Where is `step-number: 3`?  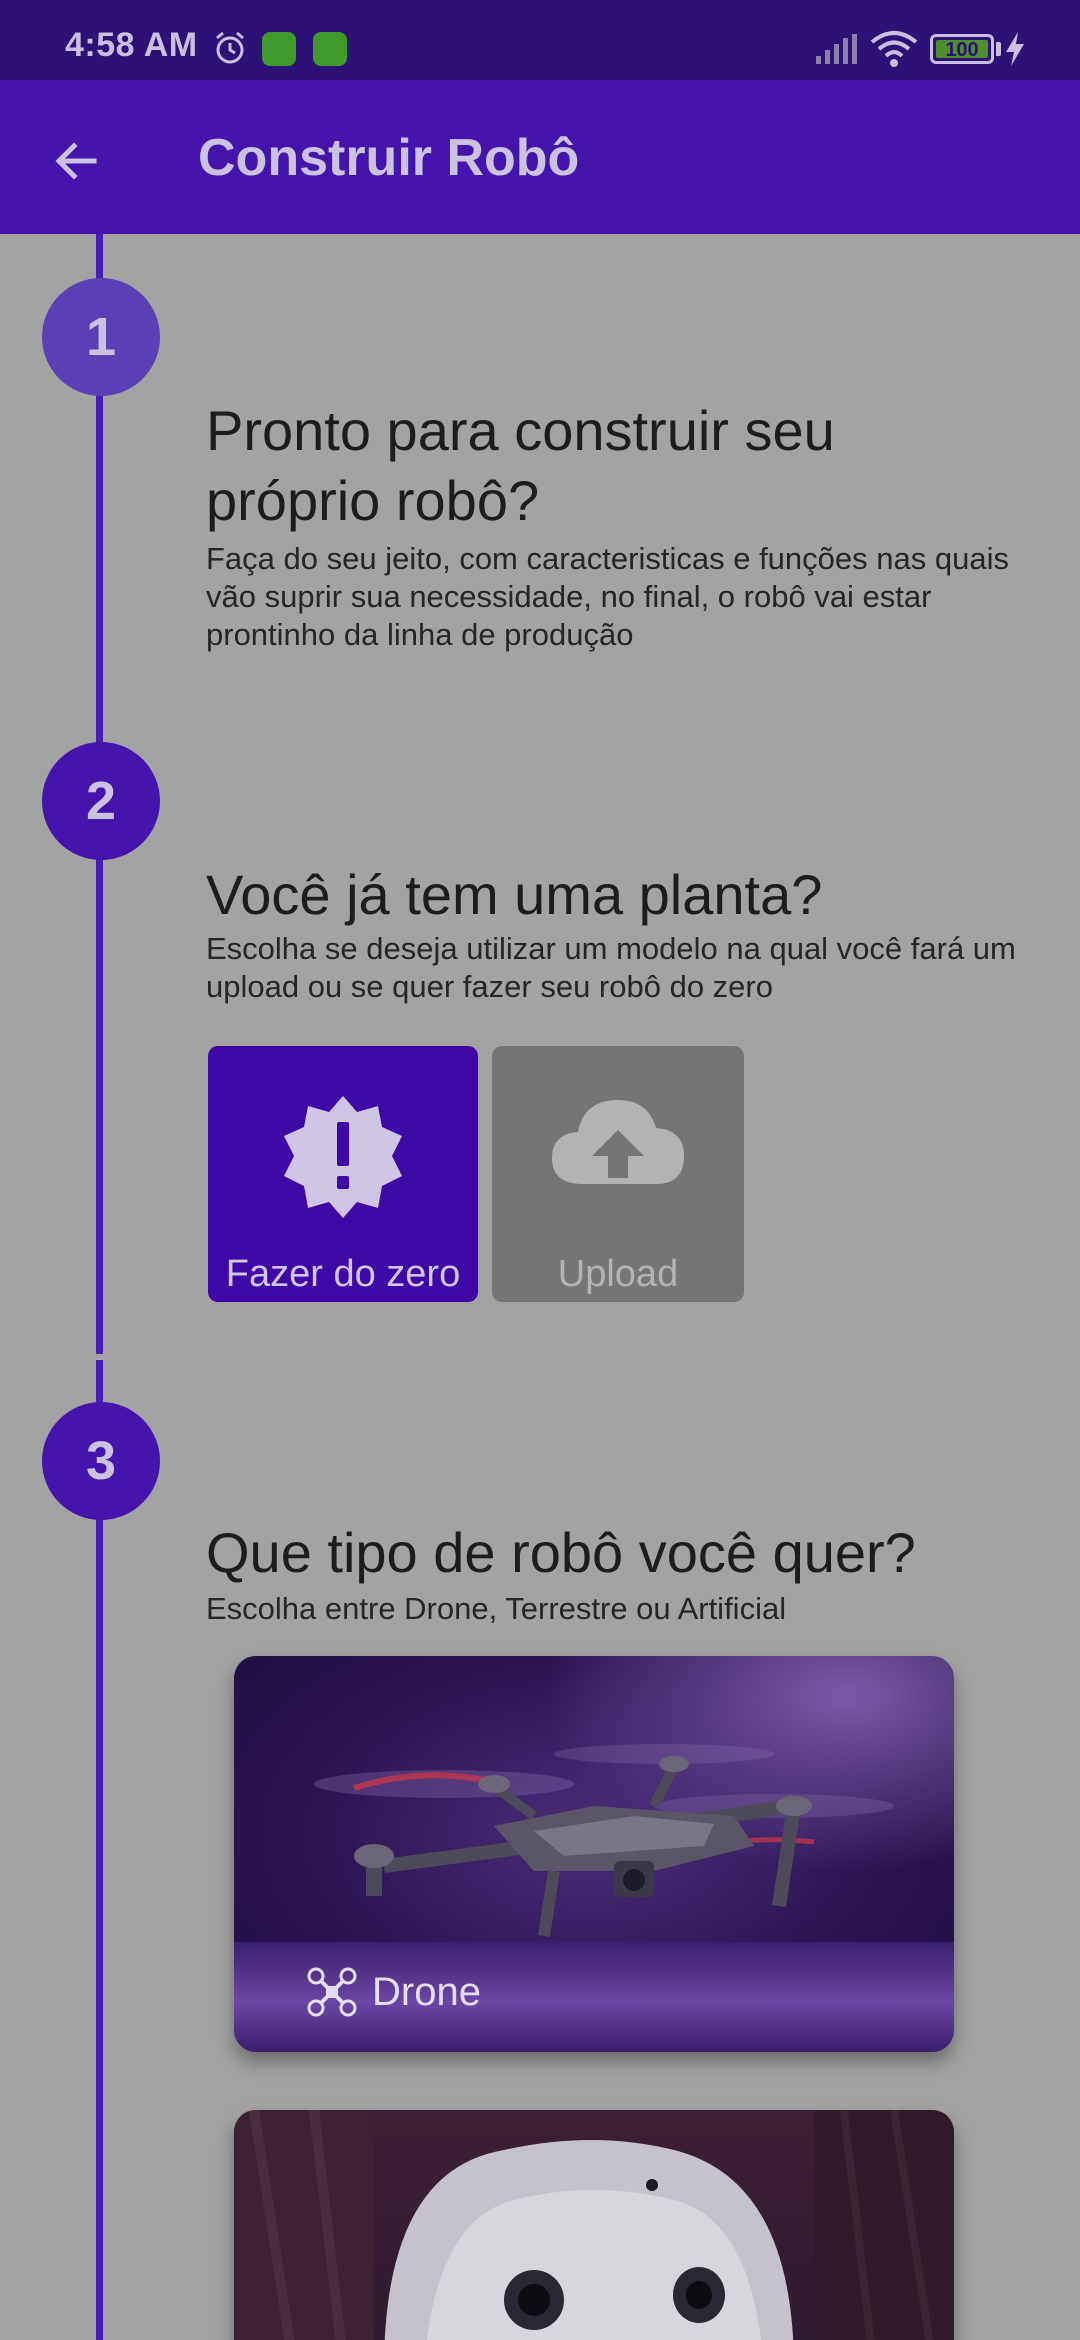 step-number: 3 is located at coordinates (101, 1461).